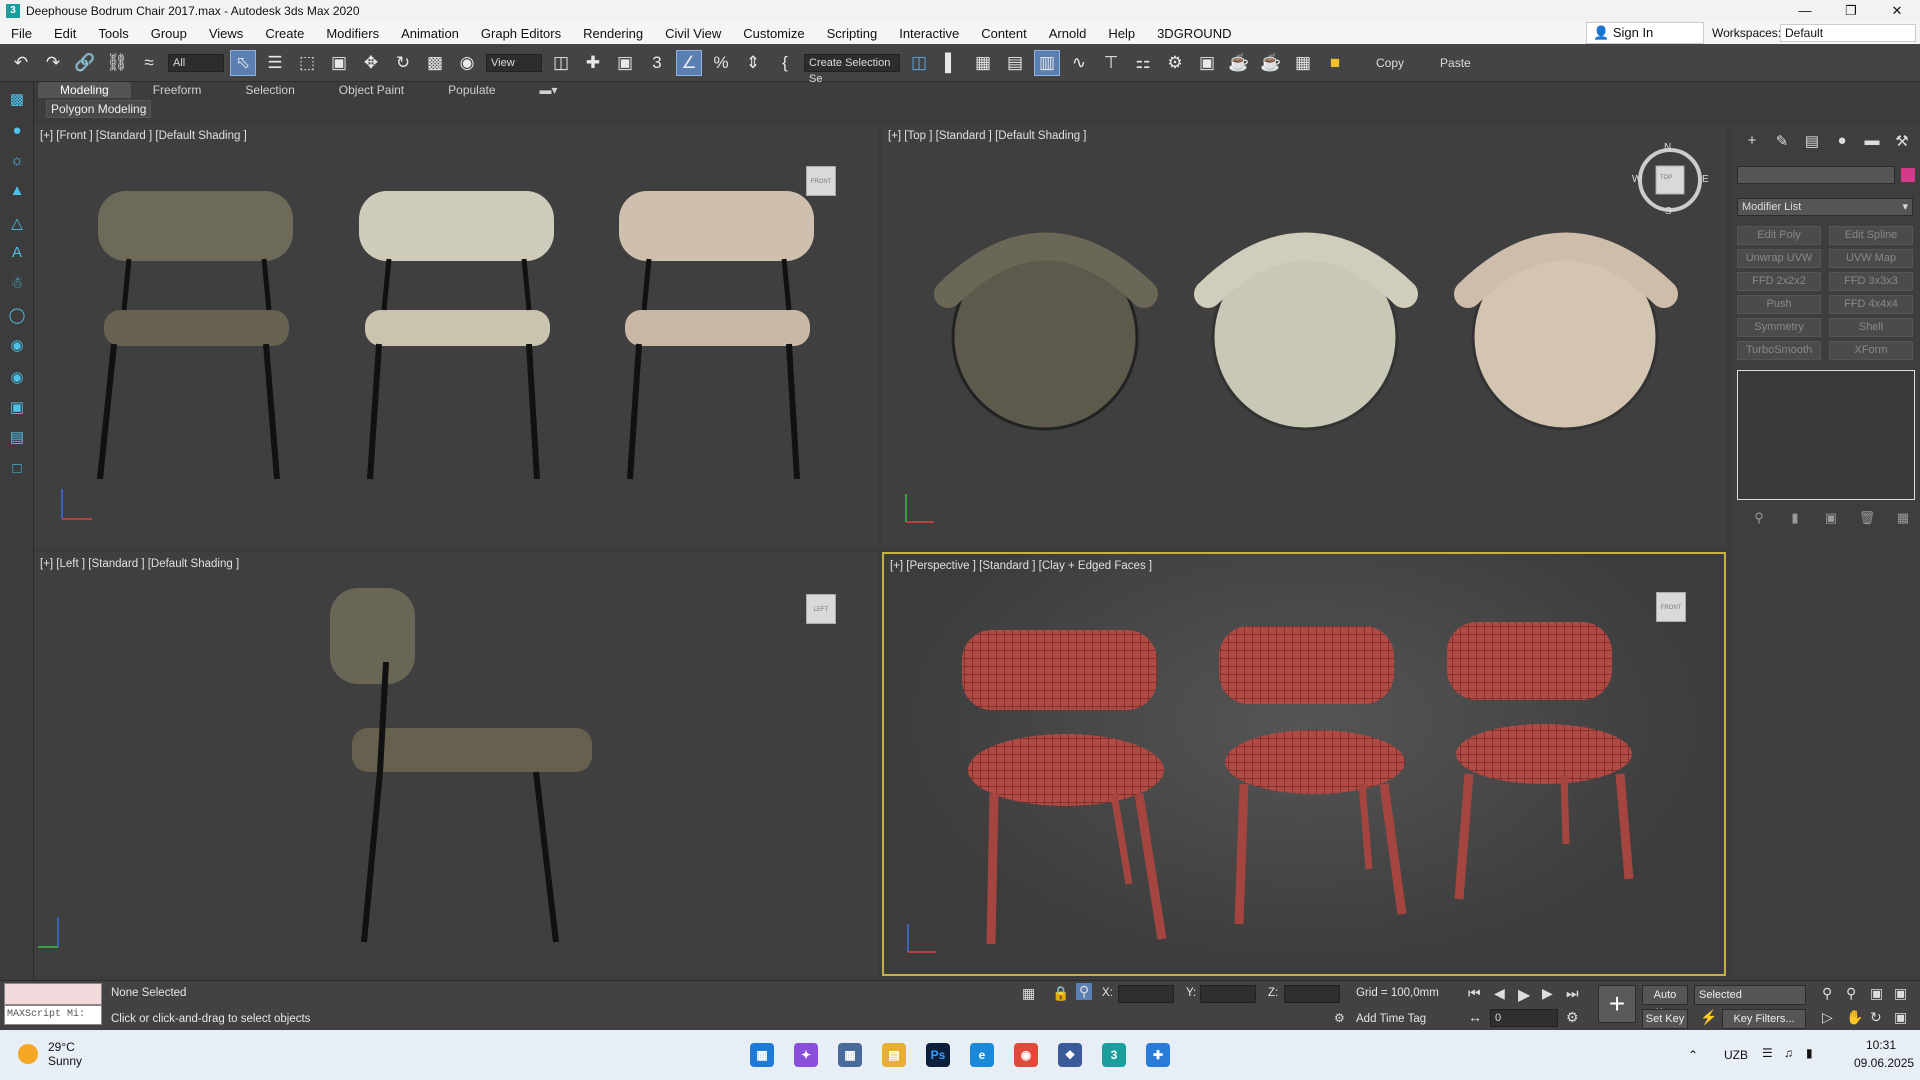  Describe the element at coordinates (593, 63) in the screenshot. I see `select-manipulate-icon: ✚` at that location.